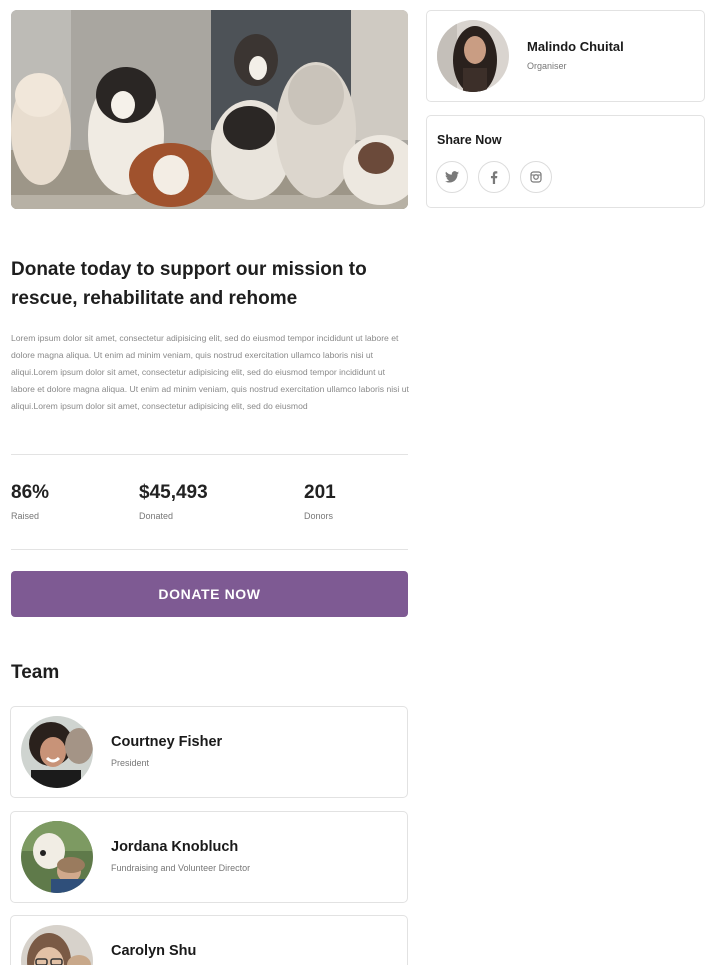 The image size is (721, 965). What do you see at coordinates (209, 940) in the screenshot?
I see `team-member-card: Carolyn Shu` at bounding box center [209, 940].